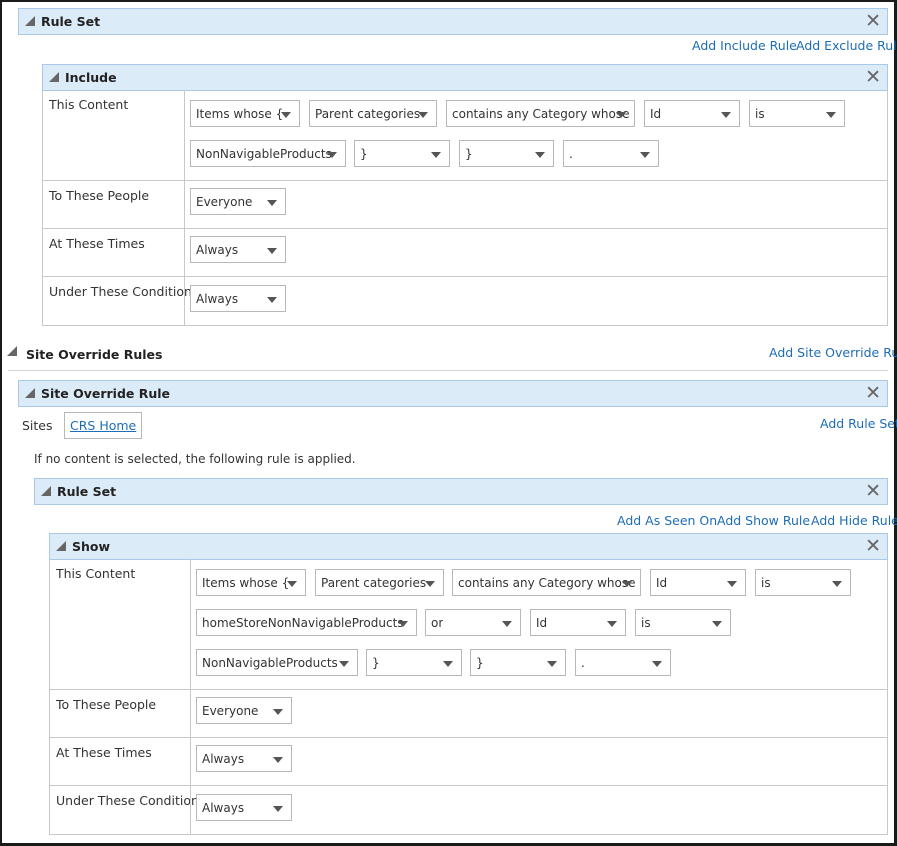 The width and height of the screenshot is (897, 846). Describe the element at coordinates (667, 520) in the screenshot. I see `add-as-seen-on-link: Add As Seen On` at that location.